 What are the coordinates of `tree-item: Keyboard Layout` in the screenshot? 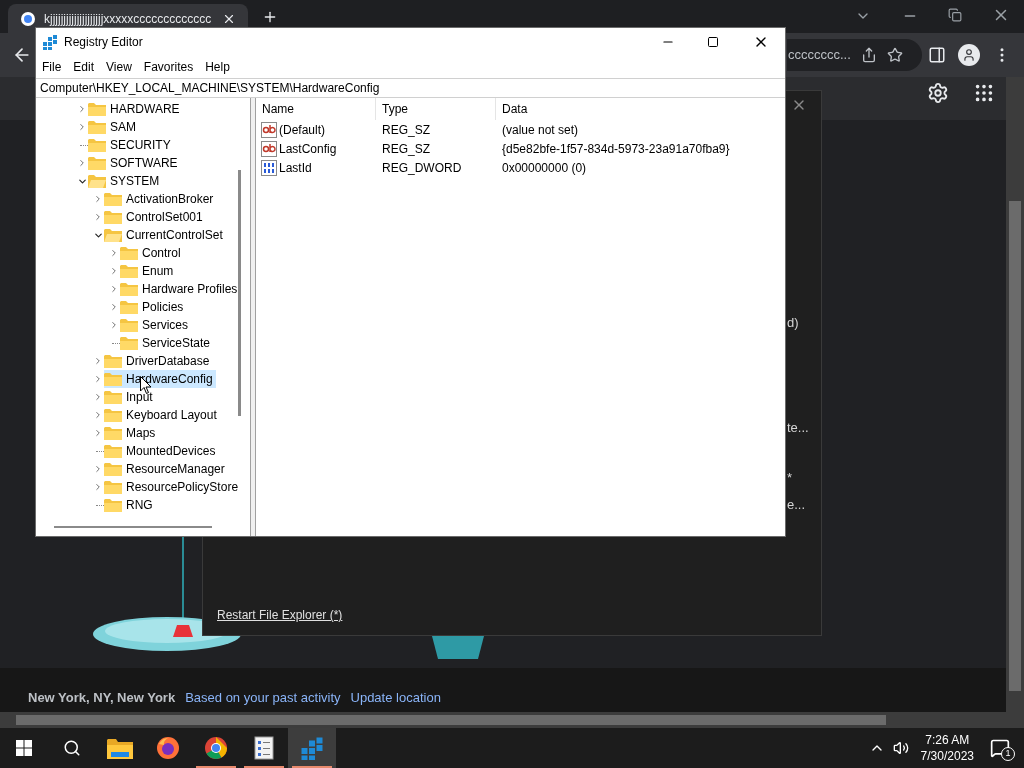 It's located at (162, 415).